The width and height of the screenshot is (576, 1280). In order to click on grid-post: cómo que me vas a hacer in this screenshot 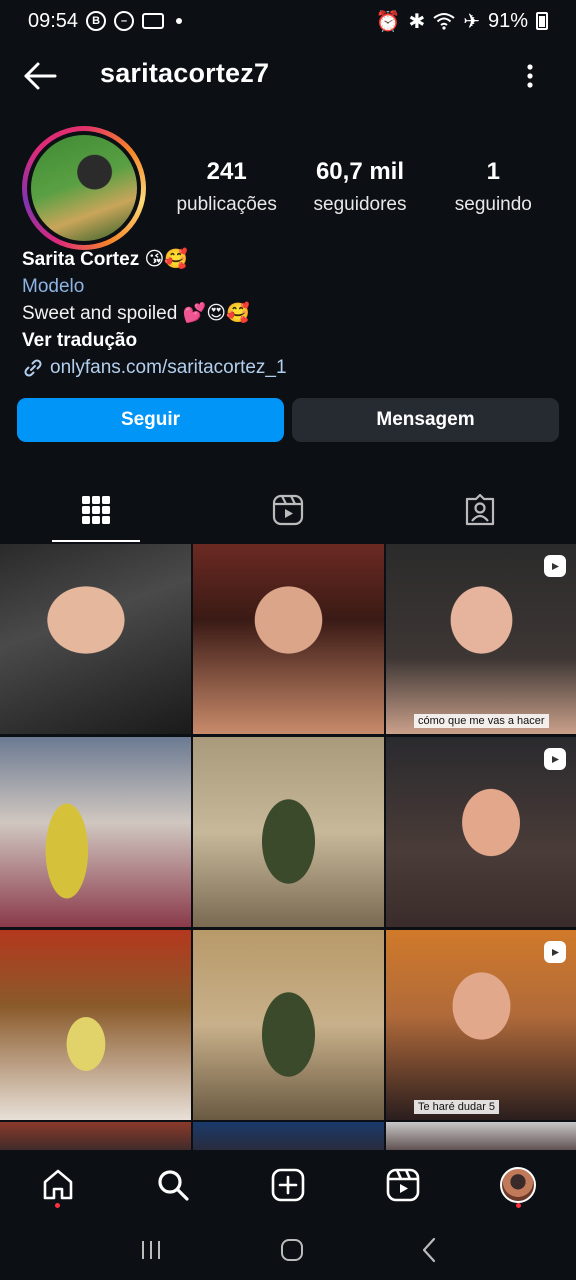, I will do `click(481, 639)`.